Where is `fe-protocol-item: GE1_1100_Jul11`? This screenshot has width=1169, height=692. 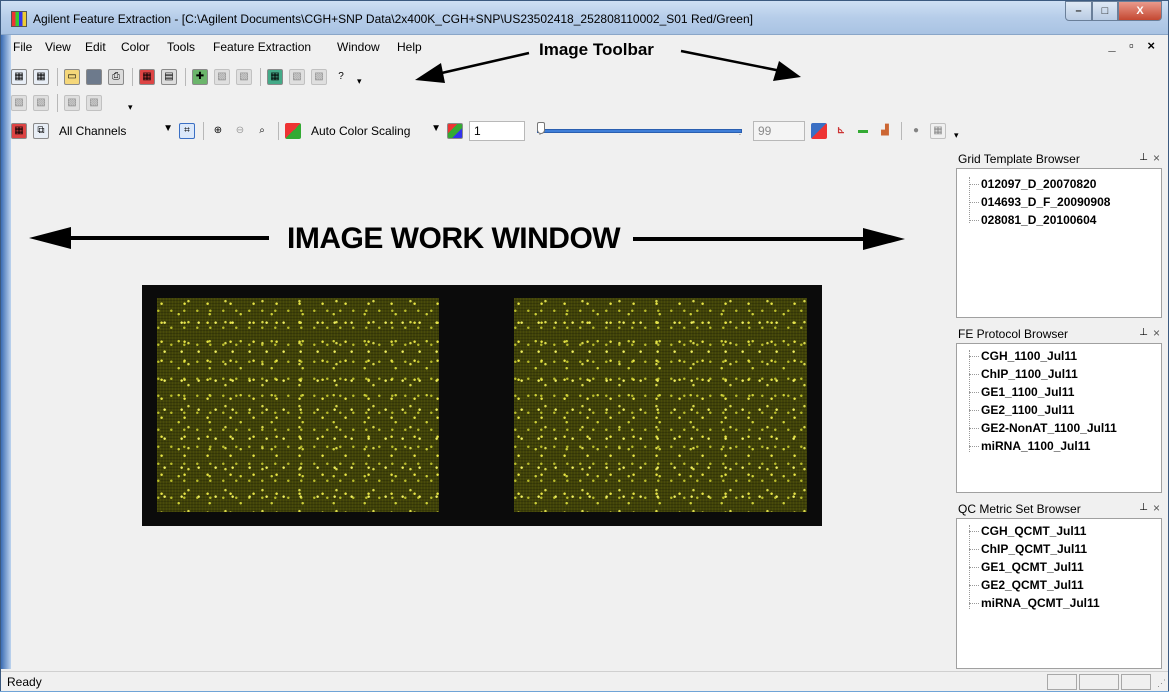
fe-protocol-item: GE1_1100_Jul11 is located at coordinates (1027, 392).